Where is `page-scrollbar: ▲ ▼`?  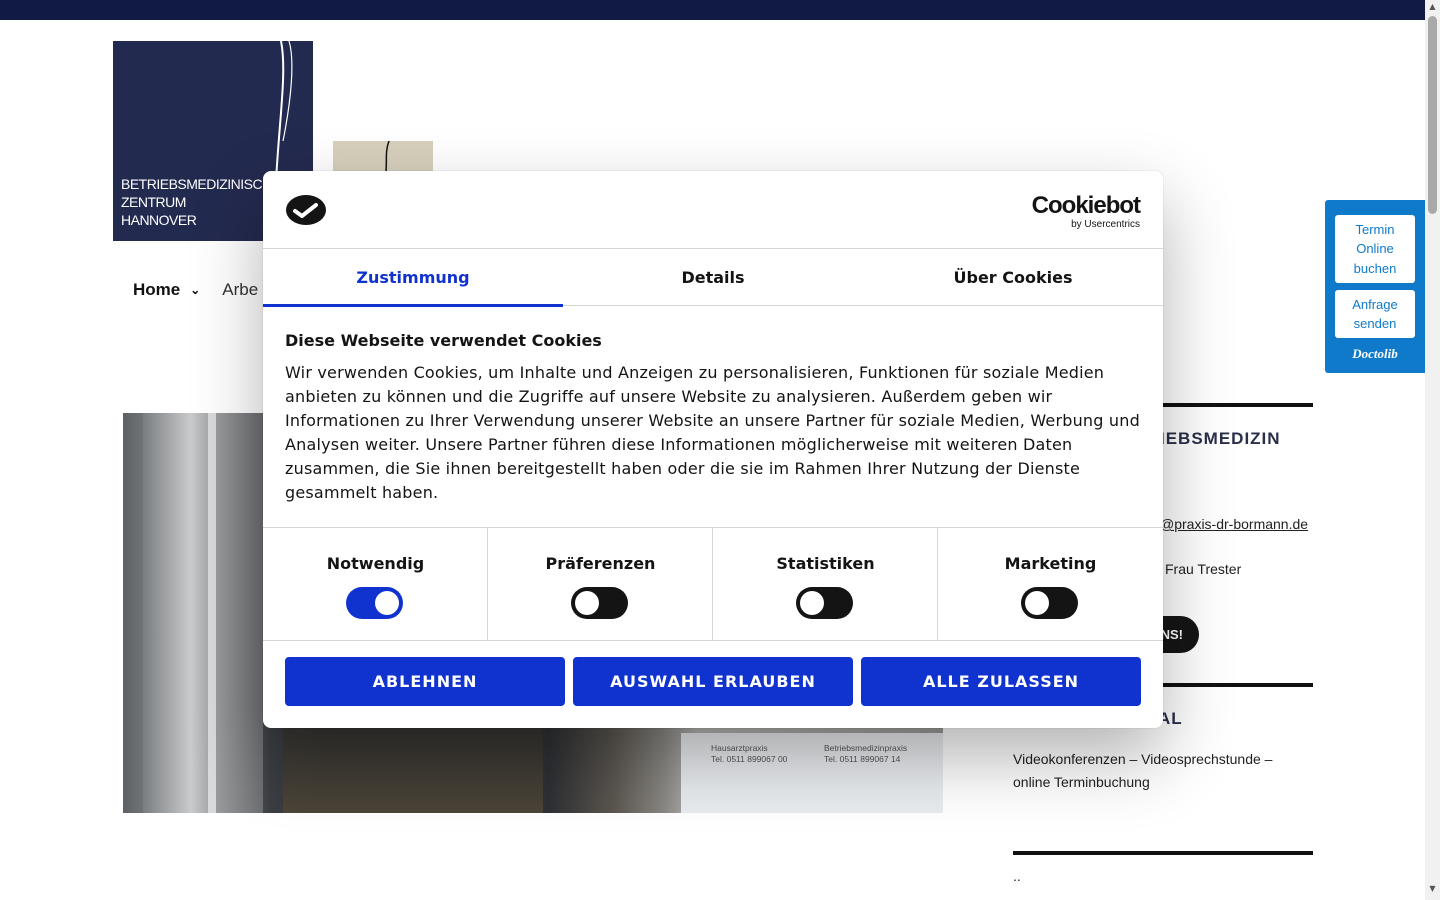
page-scrollbar: ▲ ▼ is located at coordinates (1432, 450).